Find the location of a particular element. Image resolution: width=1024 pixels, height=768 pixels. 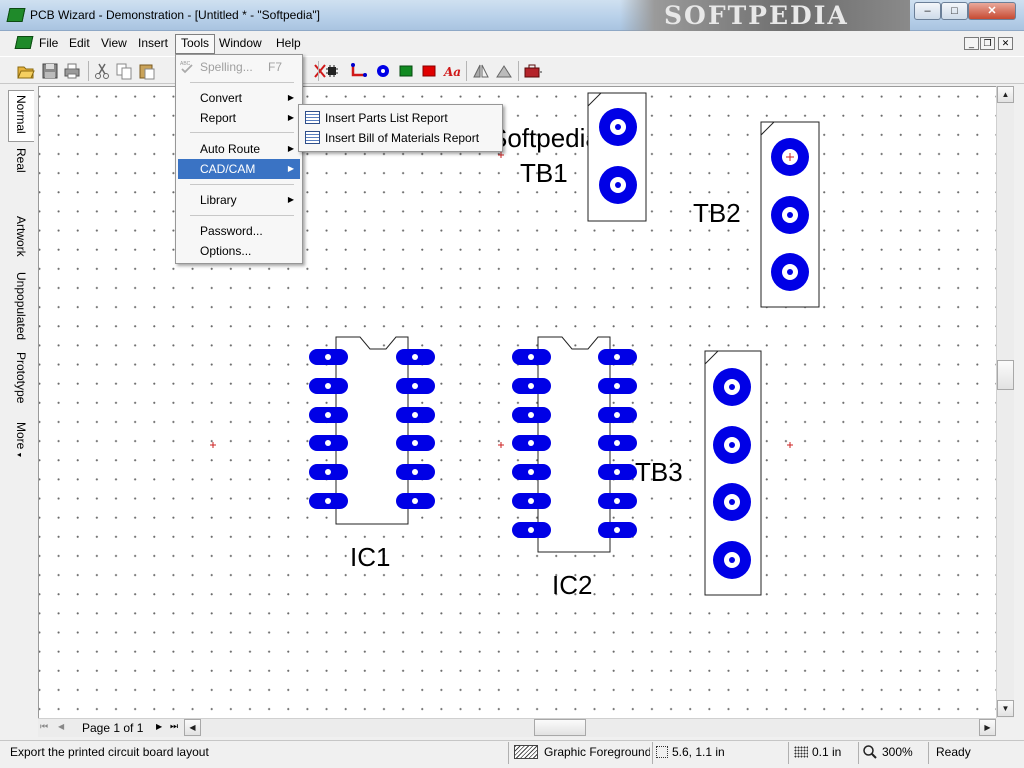

status-layer: Graphic Foreground is located at coordinates (597, 753).